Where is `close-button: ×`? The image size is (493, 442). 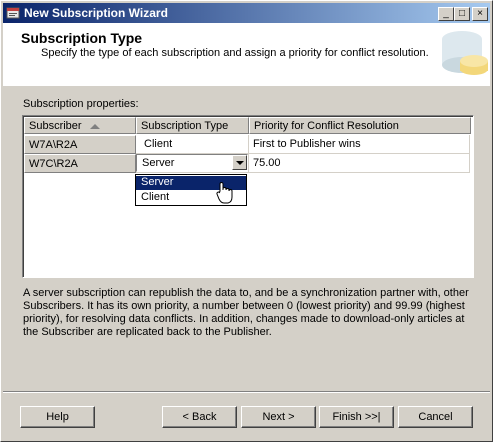 close-button: × is located at coordinates (480, 14).